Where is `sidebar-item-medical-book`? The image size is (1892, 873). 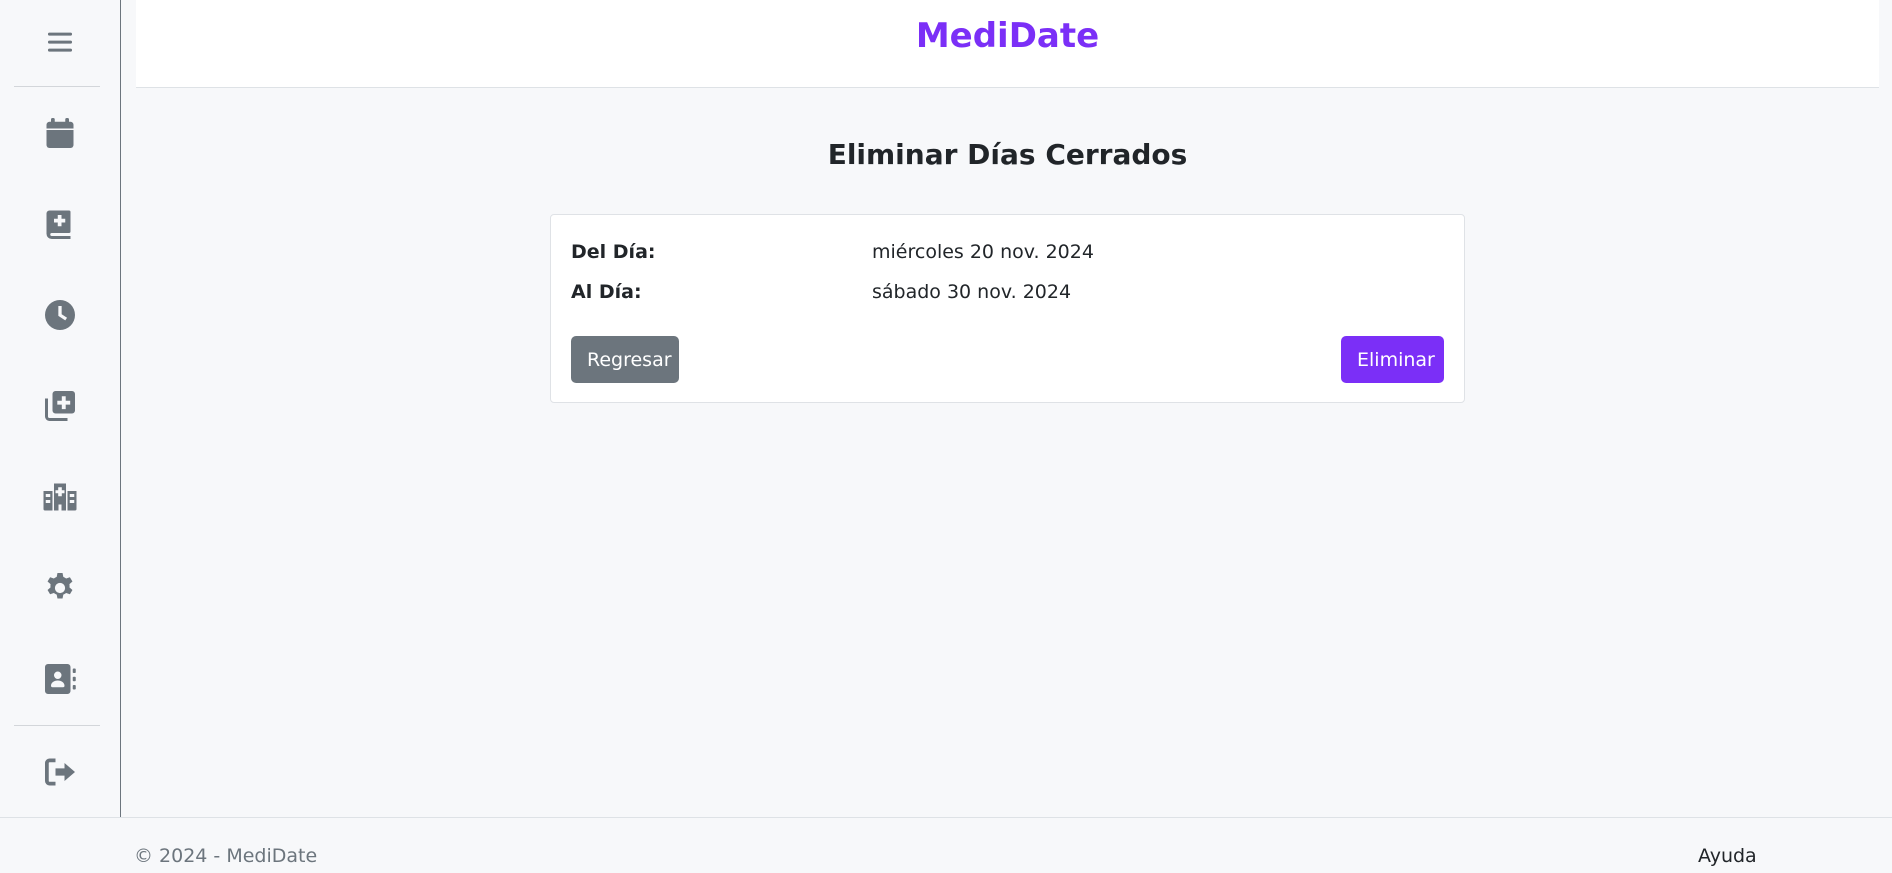
sidebar-item-medical-book is located at coordinates (60, 224).